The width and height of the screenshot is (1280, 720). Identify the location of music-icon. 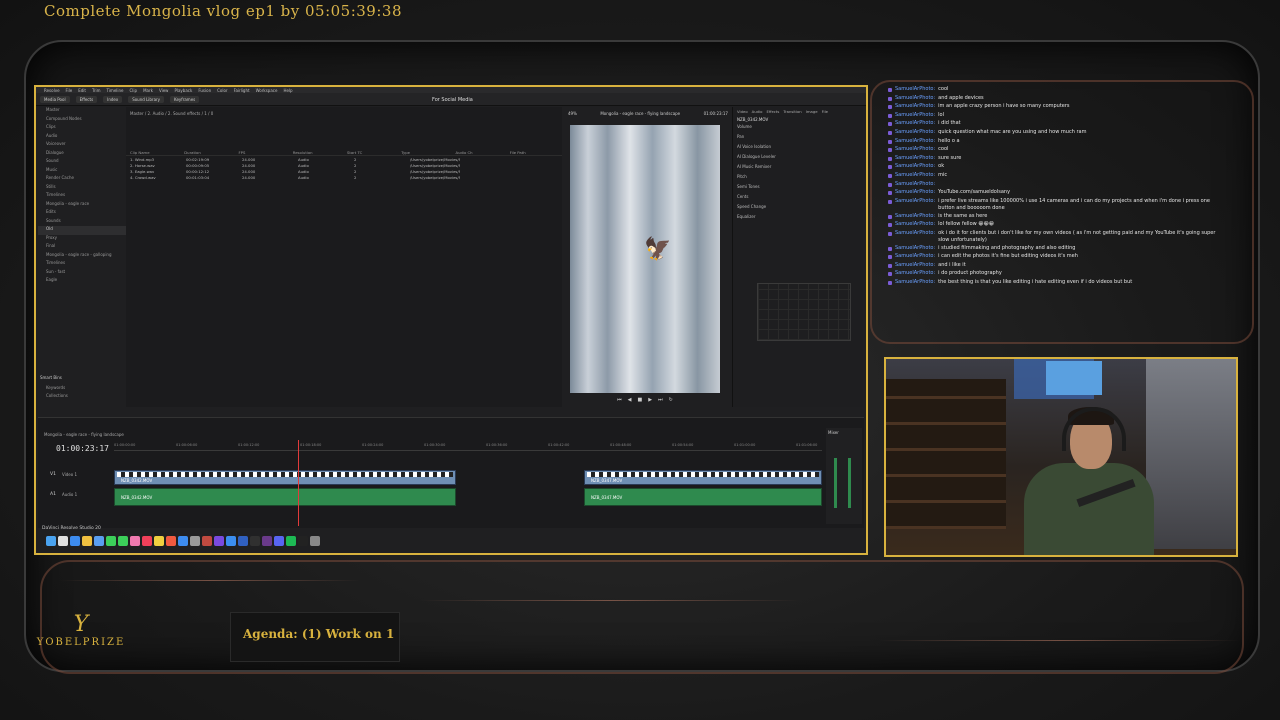
(147, 541).